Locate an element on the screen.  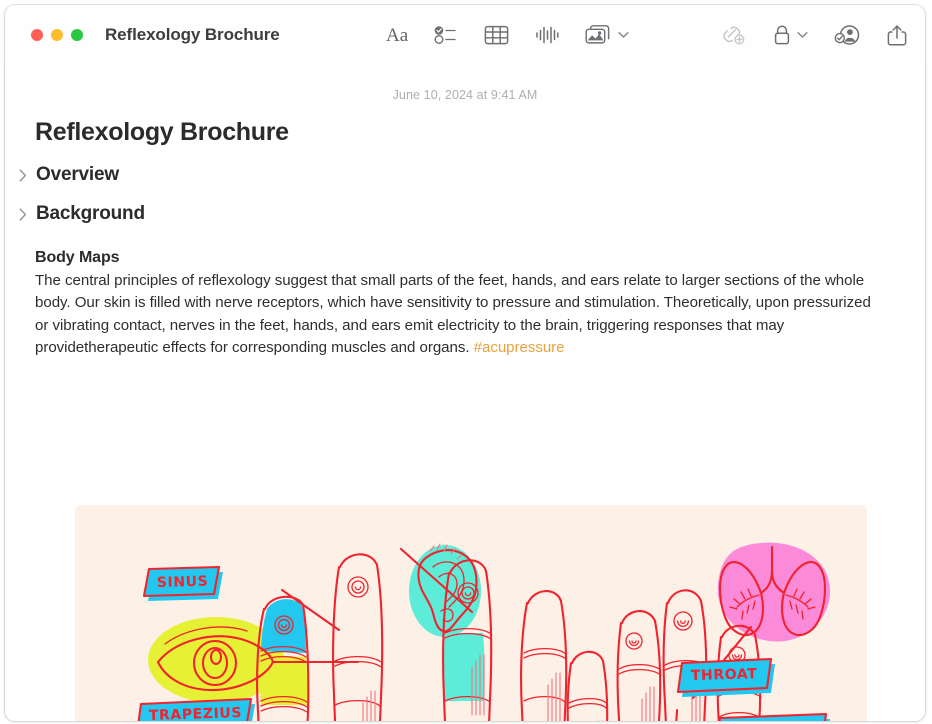
note-date: June 10, 2024 at 9:41 AM is located at coordinates (465, 95).